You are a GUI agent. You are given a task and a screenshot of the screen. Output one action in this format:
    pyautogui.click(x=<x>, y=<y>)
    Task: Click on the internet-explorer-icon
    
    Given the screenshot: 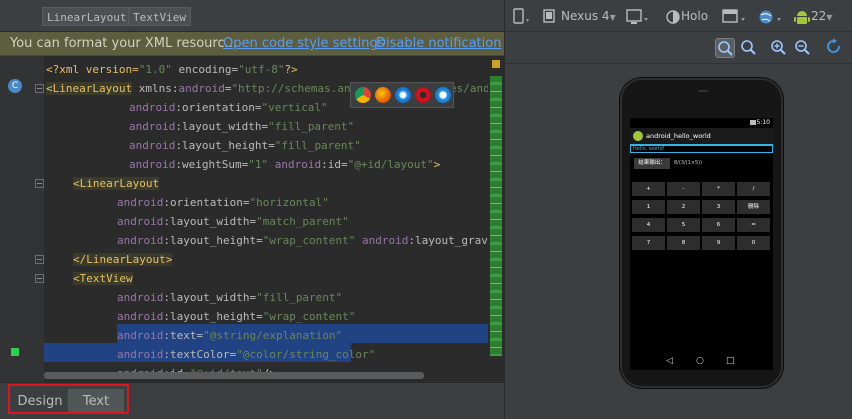 What is the action you would take?
    pyautogui.click(x=443, y=95)
    